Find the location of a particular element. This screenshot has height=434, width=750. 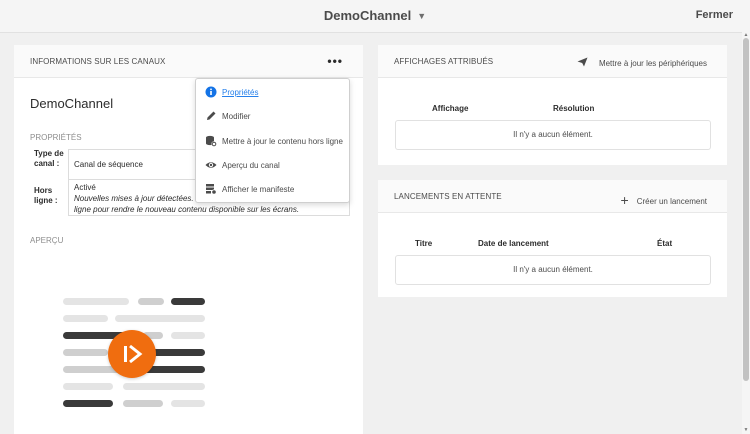

displays-empty-state: Il n'y a aucun élément. is located at coordinates (553, 135).